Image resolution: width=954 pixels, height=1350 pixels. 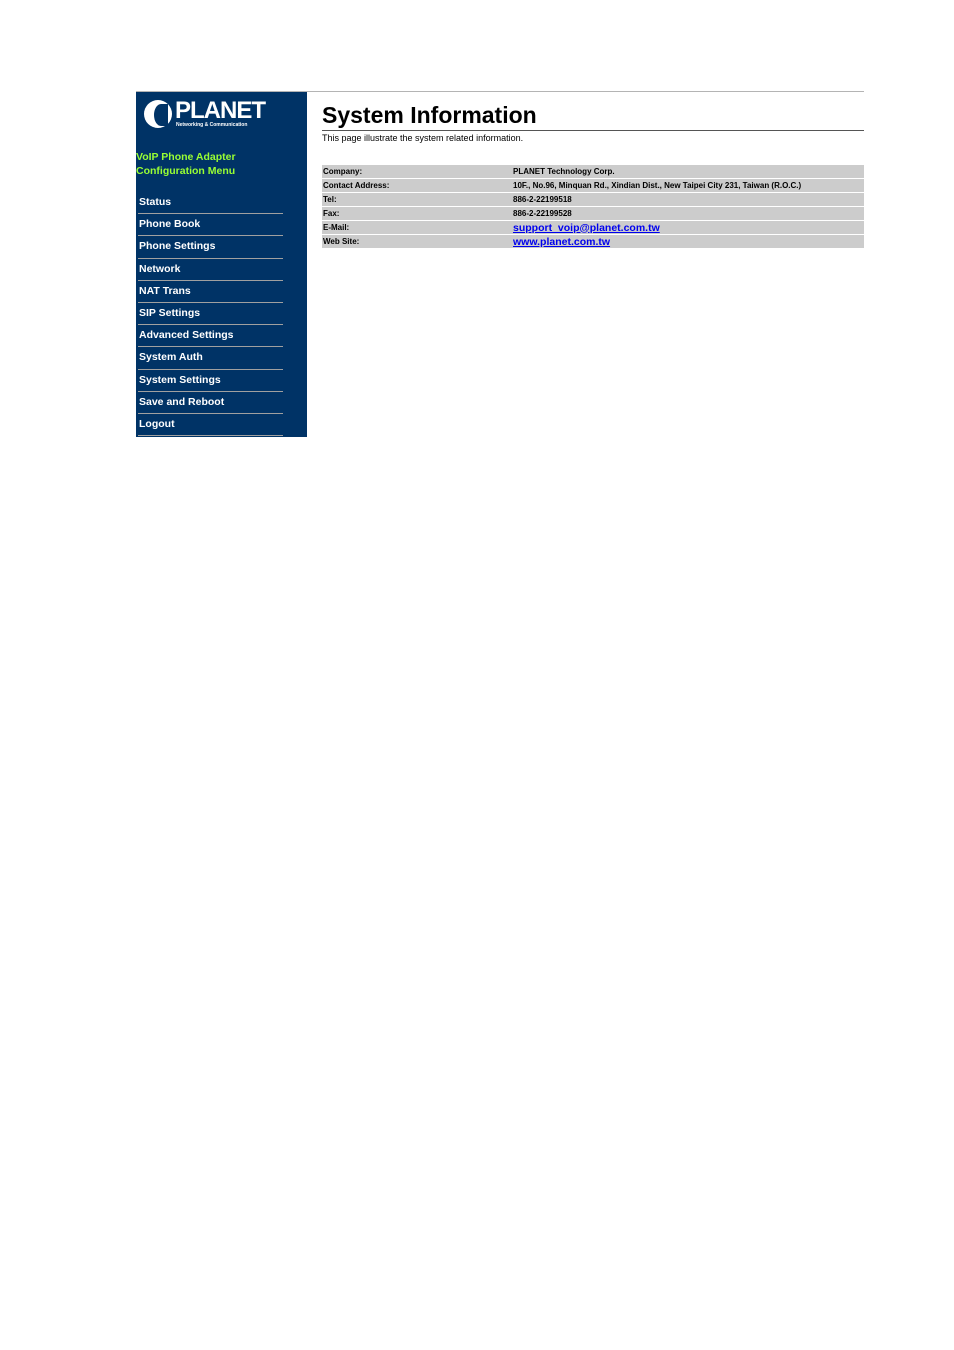 What do you see at coordinates (210, 292) in the screenshot?
I see `sidebar-item-nat-trans: NAT Trans` at bounding box center [210, 292].